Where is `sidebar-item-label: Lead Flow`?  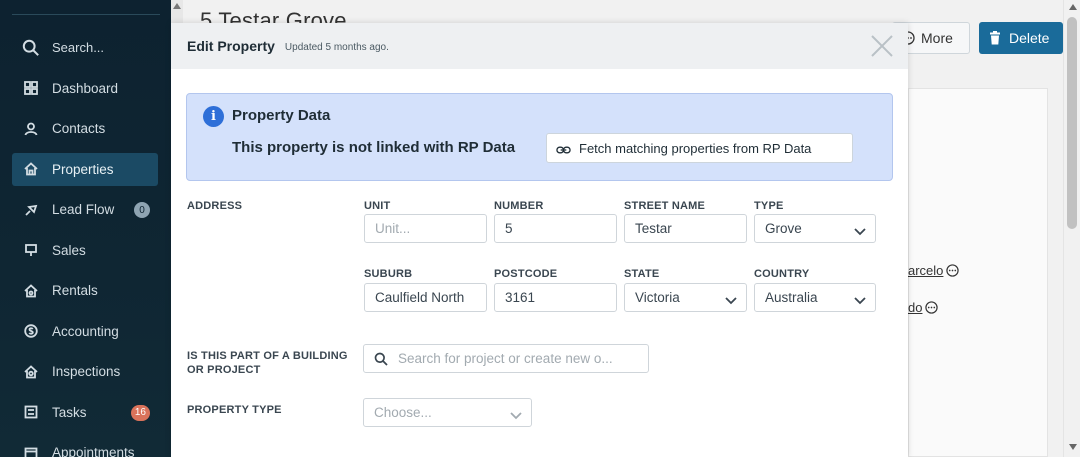 sidebar-item-label: Lead Flow is located at coordinates (83, 209).